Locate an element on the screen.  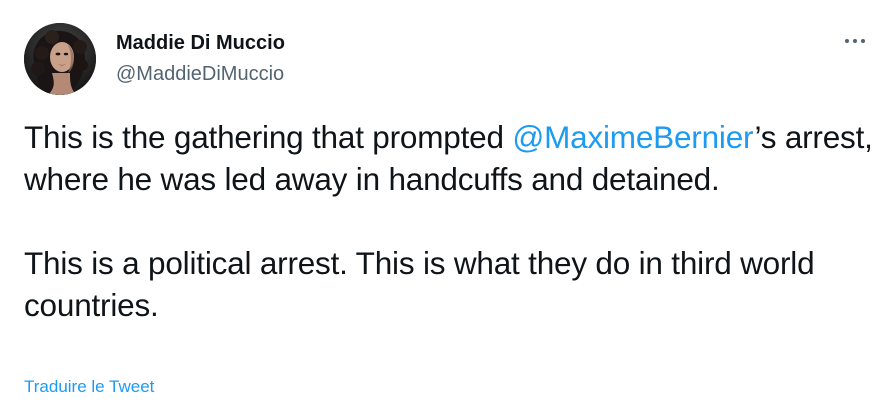
avatar is located at coordinates (60, 59).